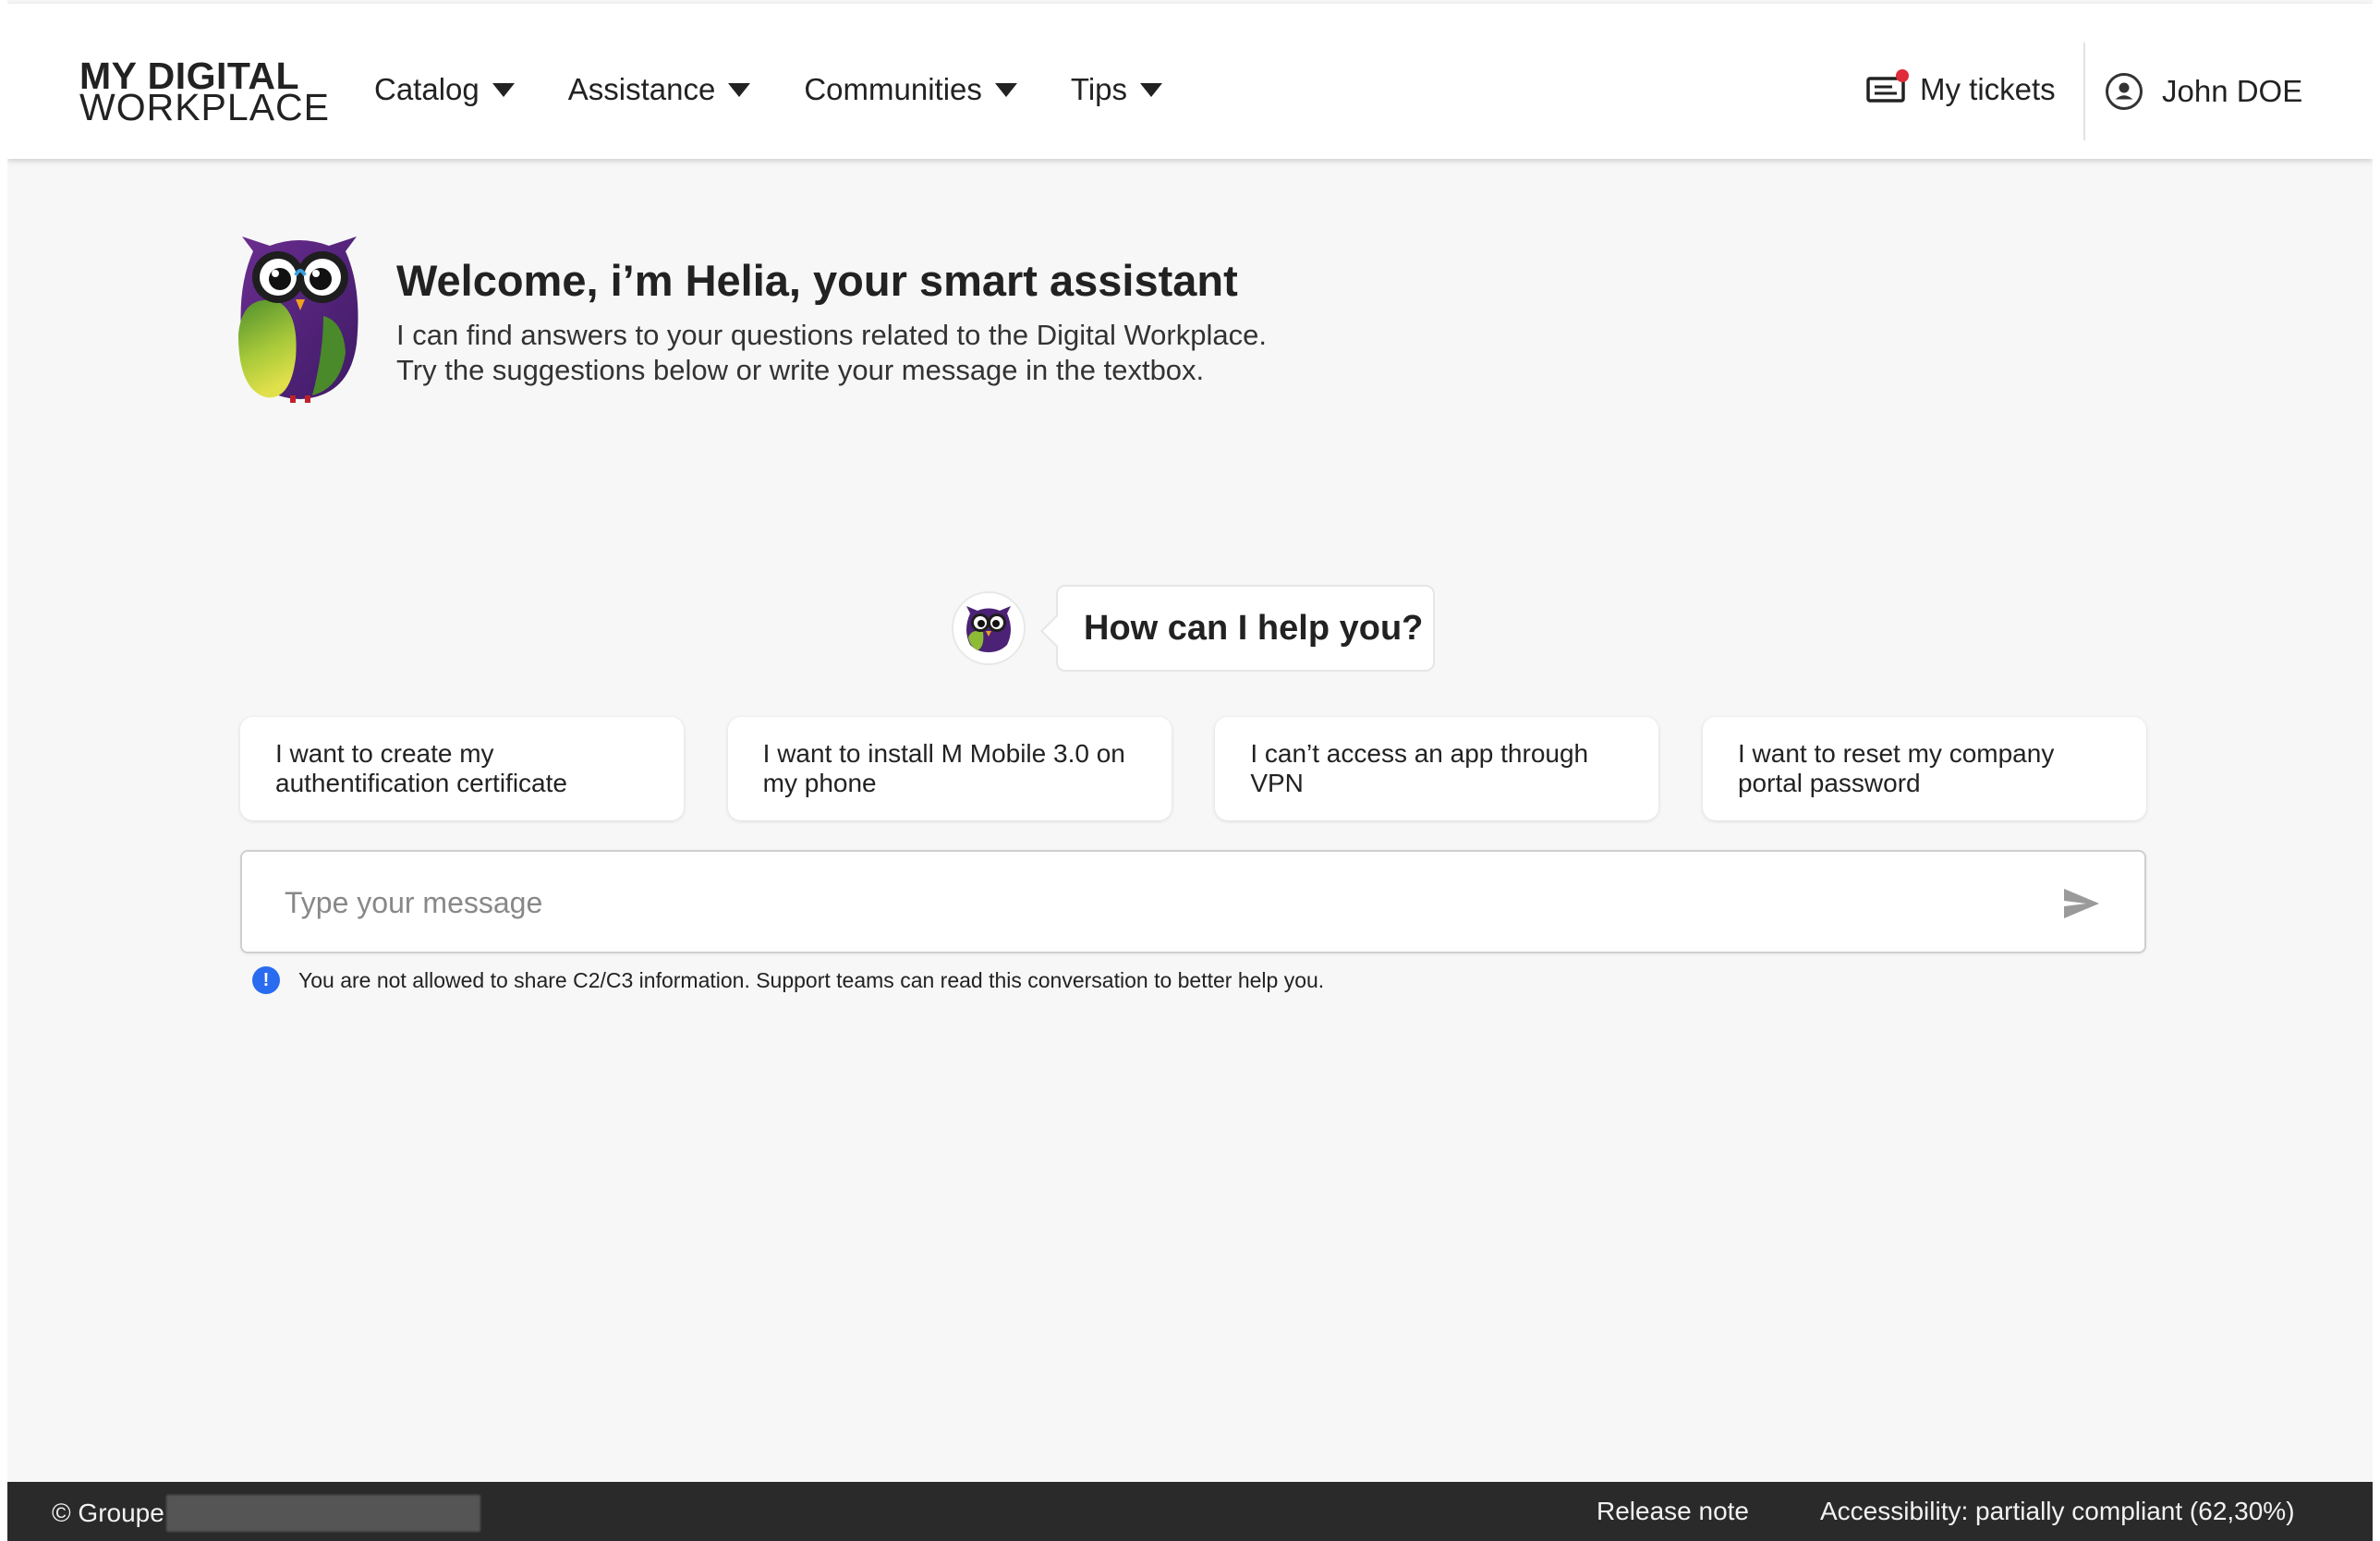  Describe the element at coordinates (322, 1514) in the screenshot. I see `redacted-company-name` at that location.